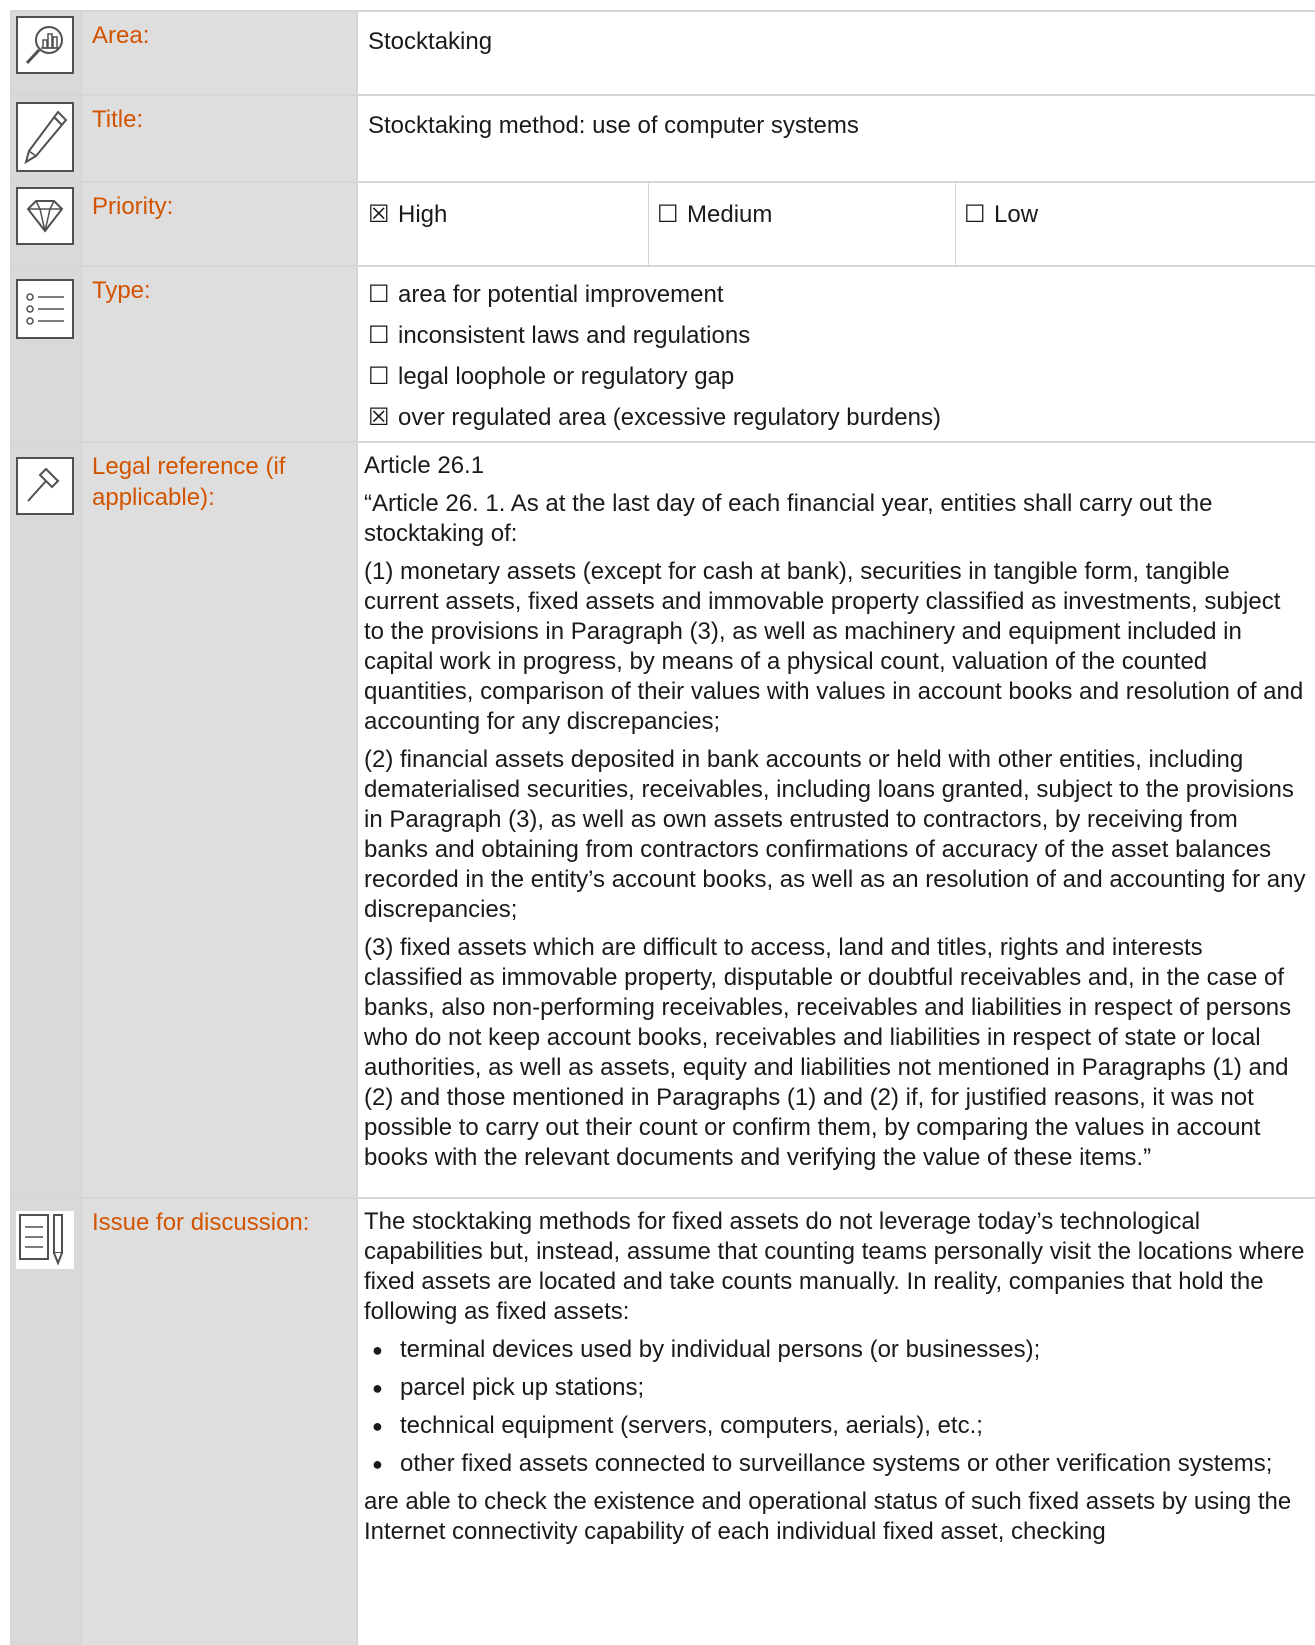 The height and width of the screenshot is (1645, 1315). I want to click on priority-high-checkbox: ☒, so click(383, 215).